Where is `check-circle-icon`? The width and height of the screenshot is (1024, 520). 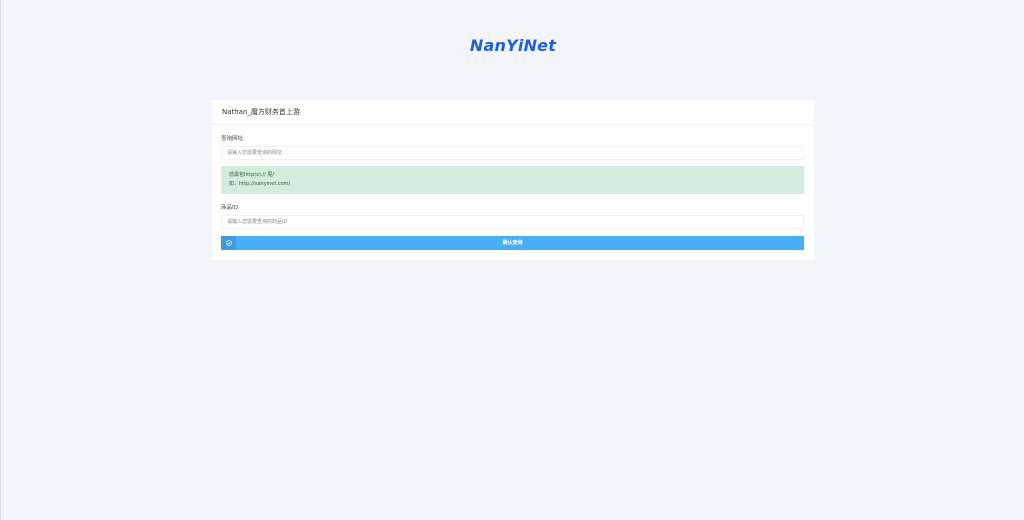 check-circle-icon is located at coordinates (228, 243).